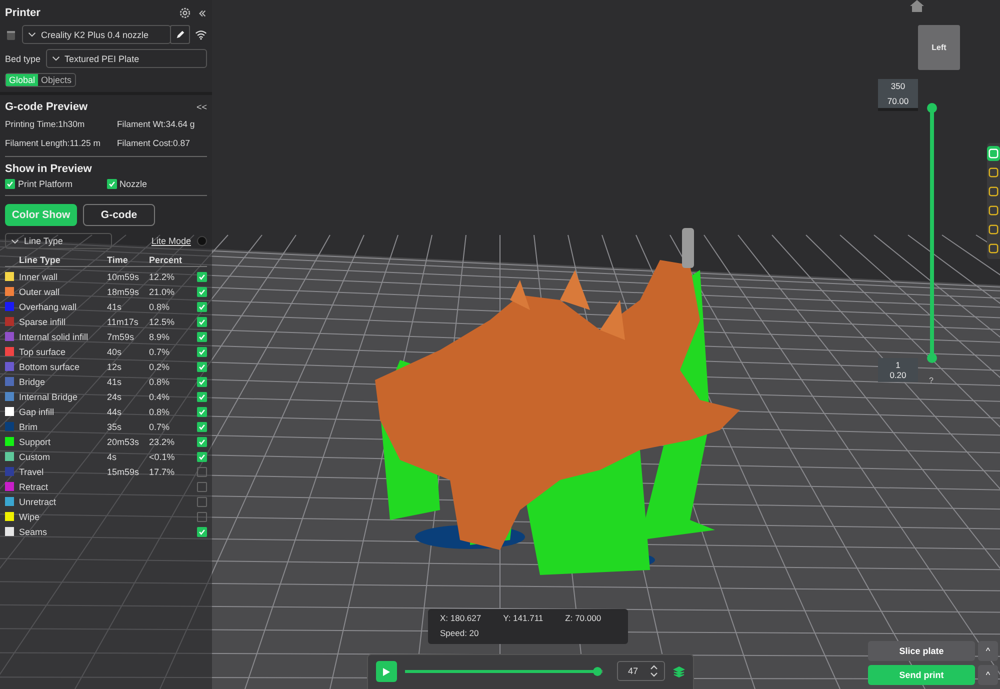 Image resolution: width=1000 pixels, height=689 pixels. What do you see at coordinates (123, 291) in the screenshot?
I see `time-cell: 18m59s` at bounding box center [123, 291].